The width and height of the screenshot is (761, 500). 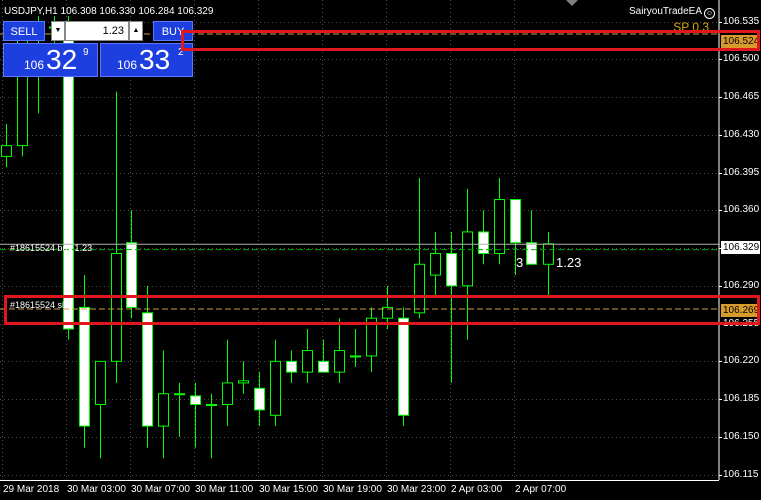 What do you see at coordinates (470, 40) in the screenshot?
I see `take-profit-highlight-box` at bounding box center [470, 40].